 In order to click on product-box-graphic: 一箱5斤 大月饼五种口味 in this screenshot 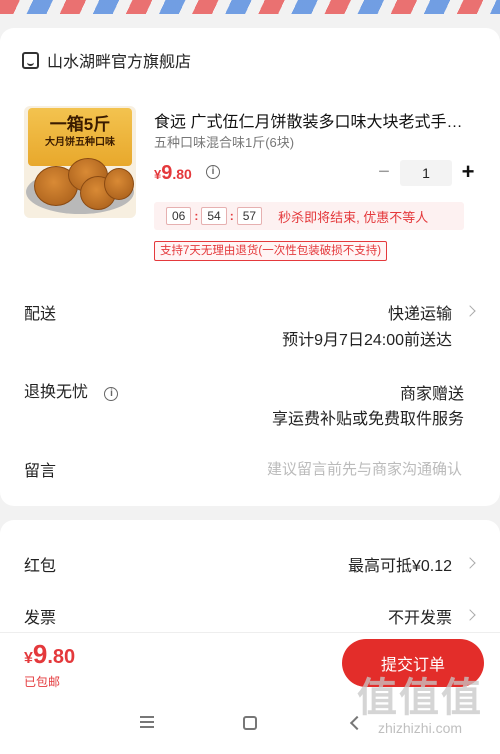, I will do `click(80, 137)`.